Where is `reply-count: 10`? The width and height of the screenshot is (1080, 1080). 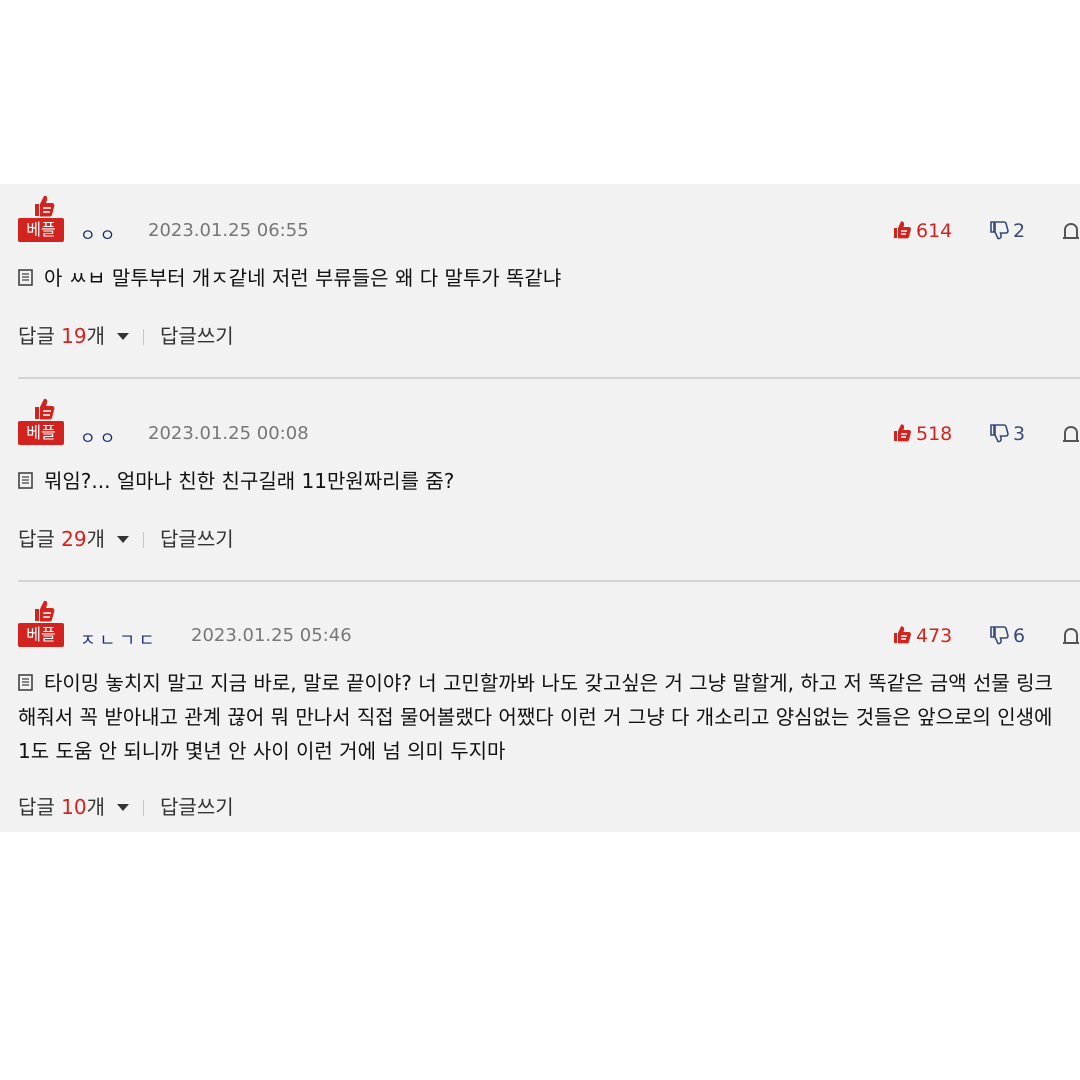
reply-count: 10 is located at coordinates (74, 807).